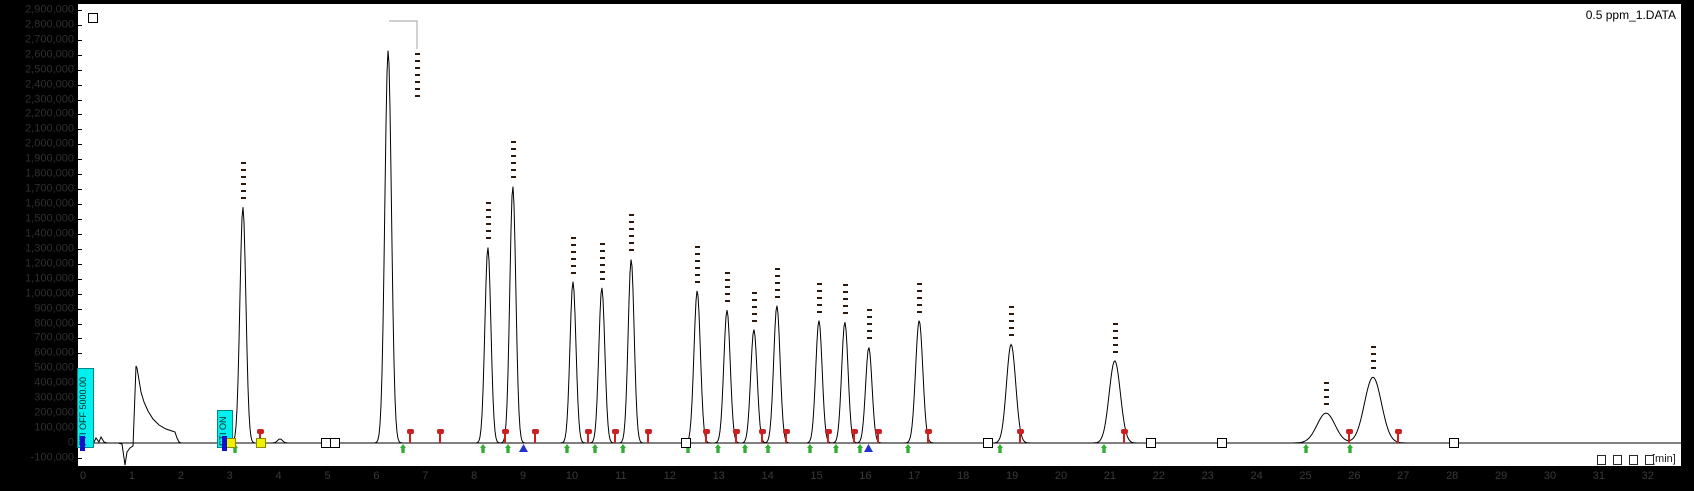 This screenshot has height=491, width=1694. What do you see at coordinates (376, 476) in the screenshot?
I see `x-tick-label: 6` at bounding box center [376, 476].